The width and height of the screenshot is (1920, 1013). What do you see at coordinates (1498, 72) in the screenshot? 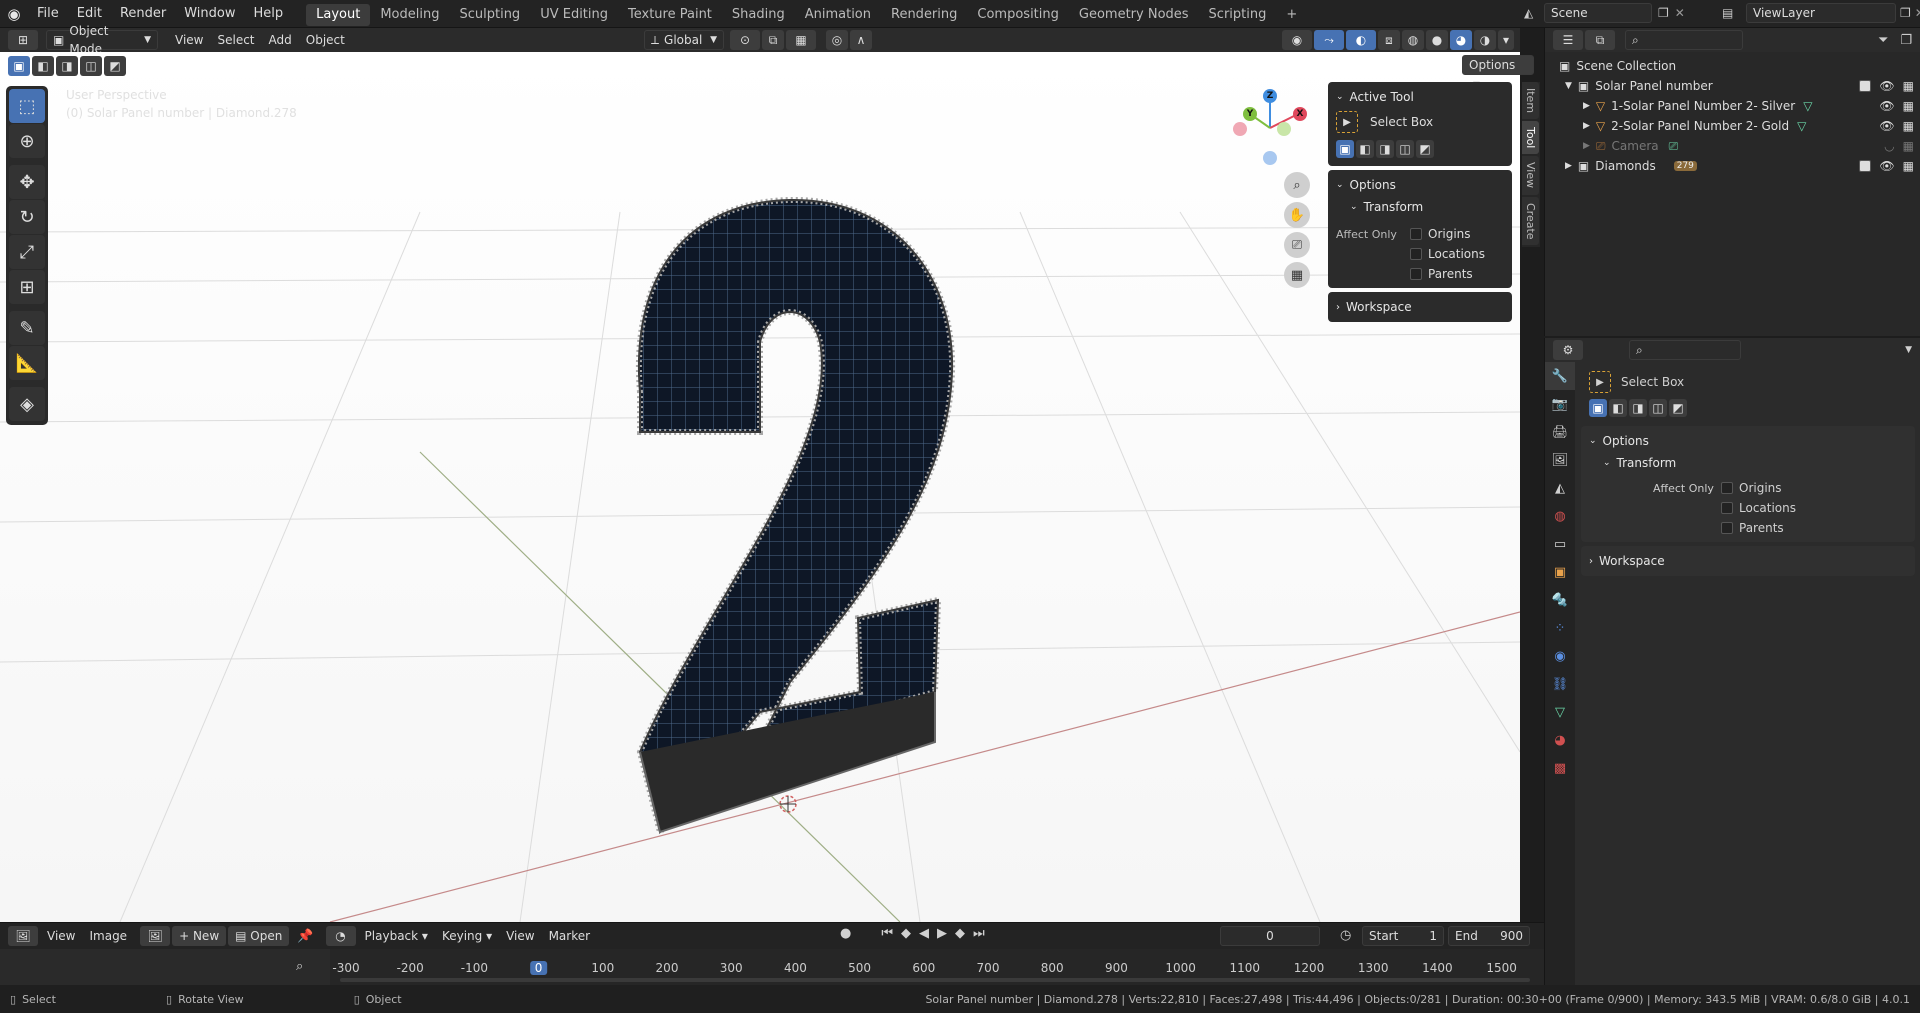
I see `viewport-options-dropdown: Options ▼` at bounding box center [1498, 72].